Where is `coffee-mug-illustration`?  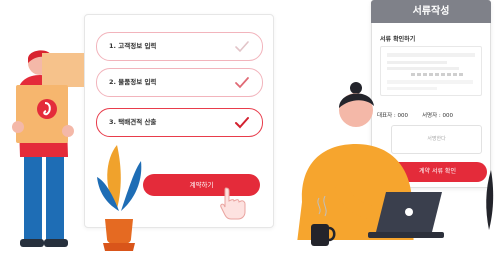
coffee-mug-illustration is located at coordinates (322, 225).